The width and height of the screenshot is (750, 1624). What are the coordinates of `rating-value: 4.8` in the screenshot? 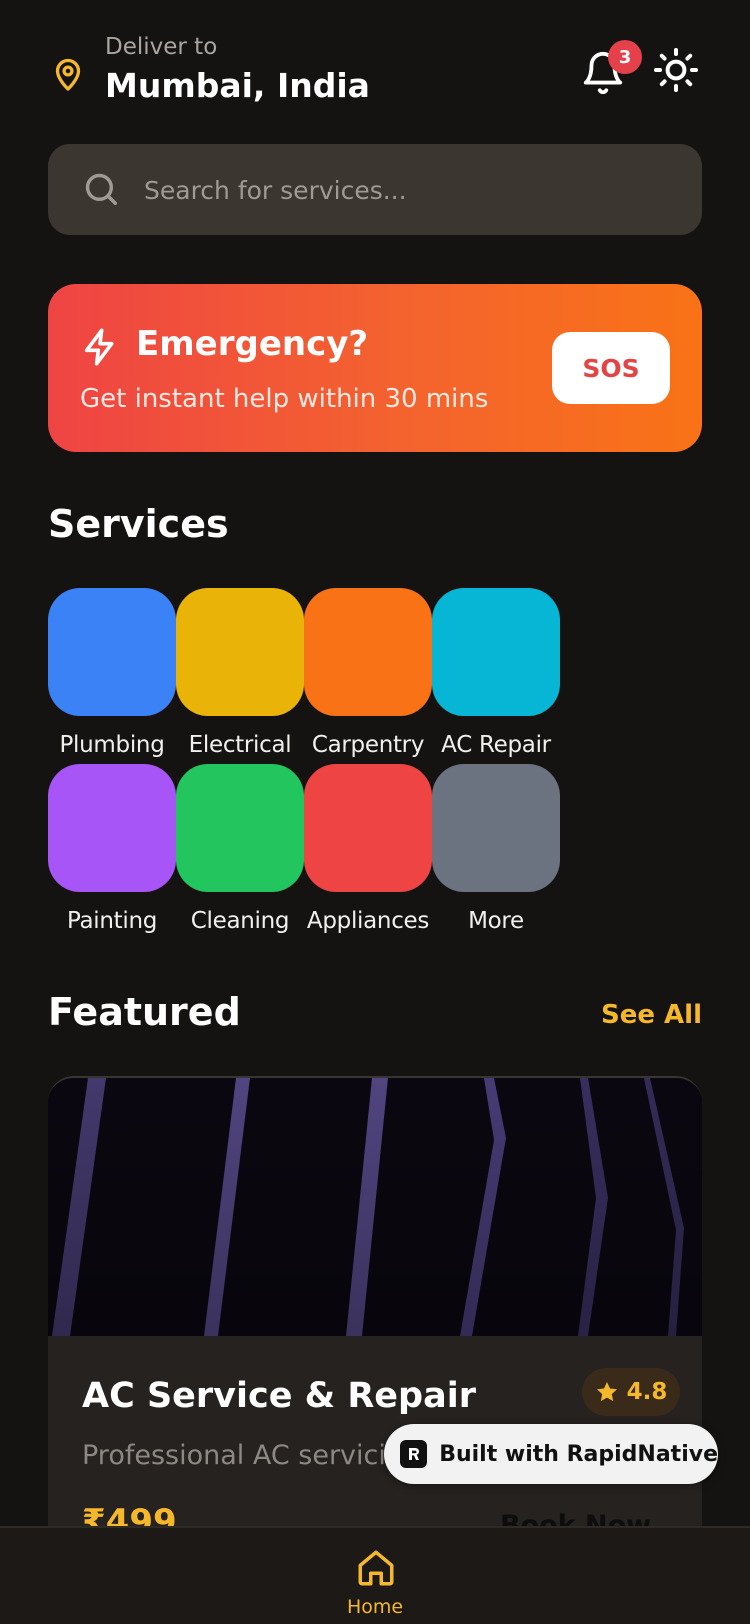 It's located at (647, 1392).